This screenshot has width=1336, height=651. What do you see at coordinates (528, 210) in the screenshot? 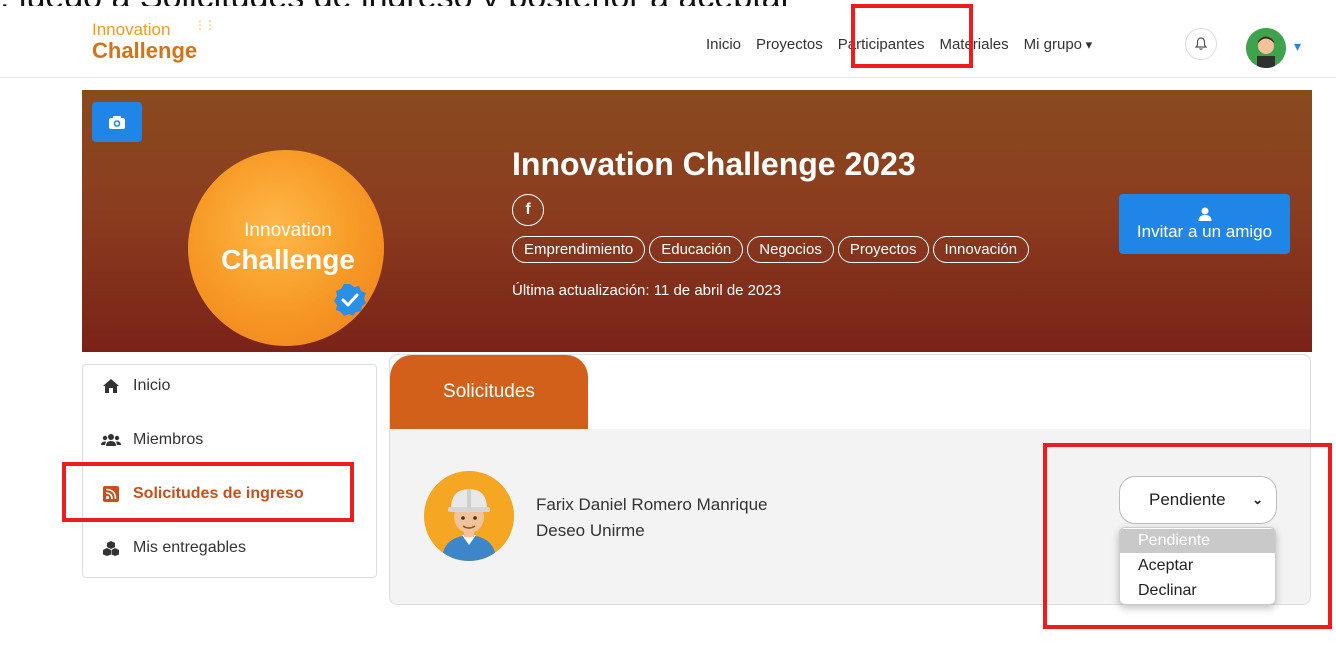
I see `facebook-icon: f` at bounding box center [528, 210].